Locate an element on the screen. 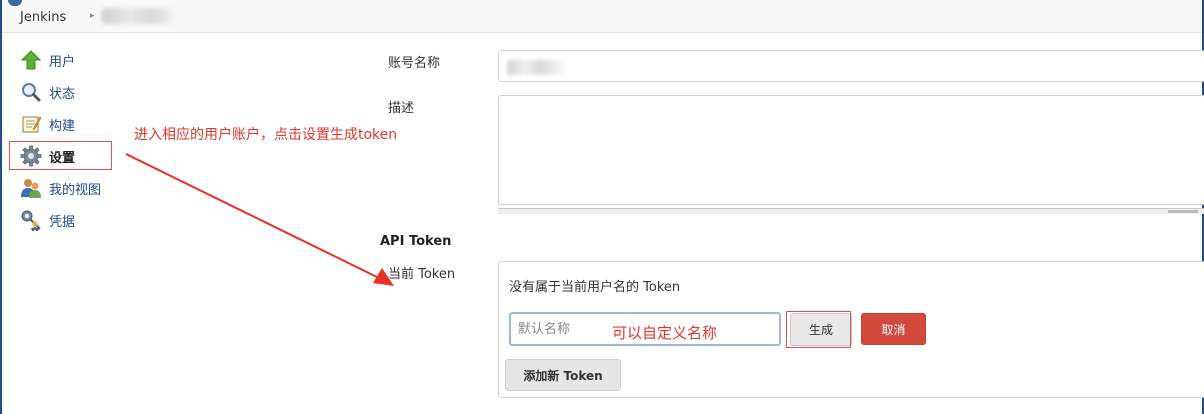 The image size is (1204, 414). settings-highlight-box is located at coordinates (60, 155).